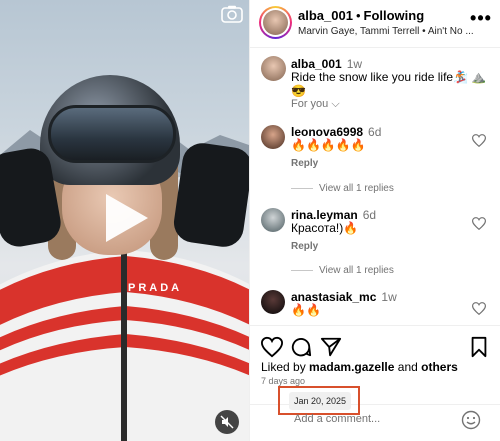 The width and height of the screenshot is (500, 441). I want to click on caption-header: alba_001 1w, so click(326, 64).